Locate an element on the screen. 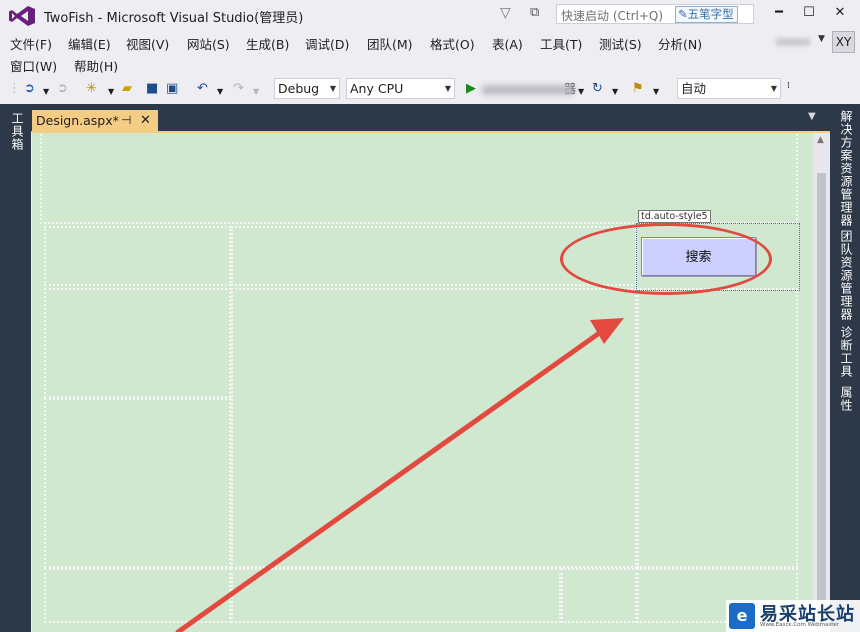  menu-test: 测试(S) is located at coordinates (620, 43).